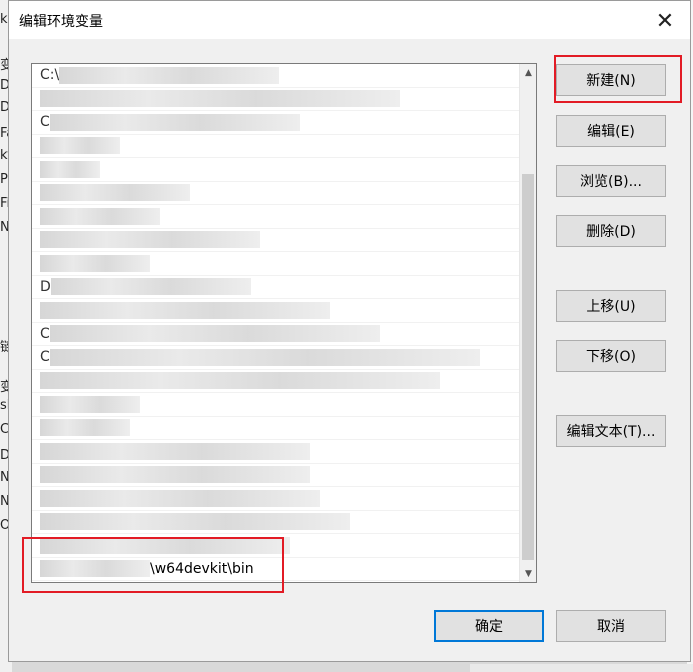  I want to click on move-up-button: 上移(U), so click(611, 306).